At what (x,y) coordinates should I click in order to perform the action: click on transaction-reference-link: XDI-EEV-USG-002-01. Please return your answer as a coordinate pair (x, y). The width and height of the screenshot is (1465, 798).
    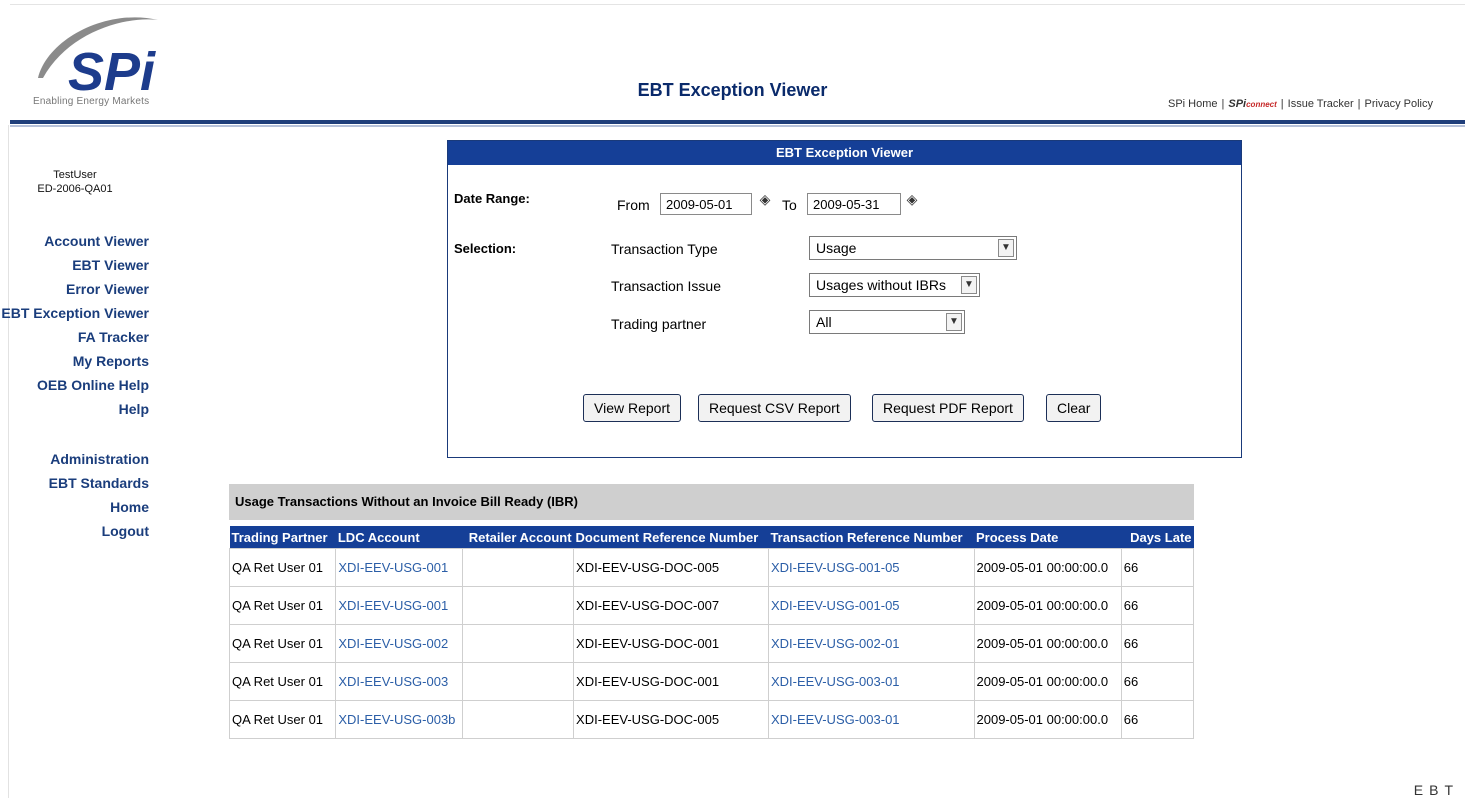
    Looking at the image, I should click on (835, 643).